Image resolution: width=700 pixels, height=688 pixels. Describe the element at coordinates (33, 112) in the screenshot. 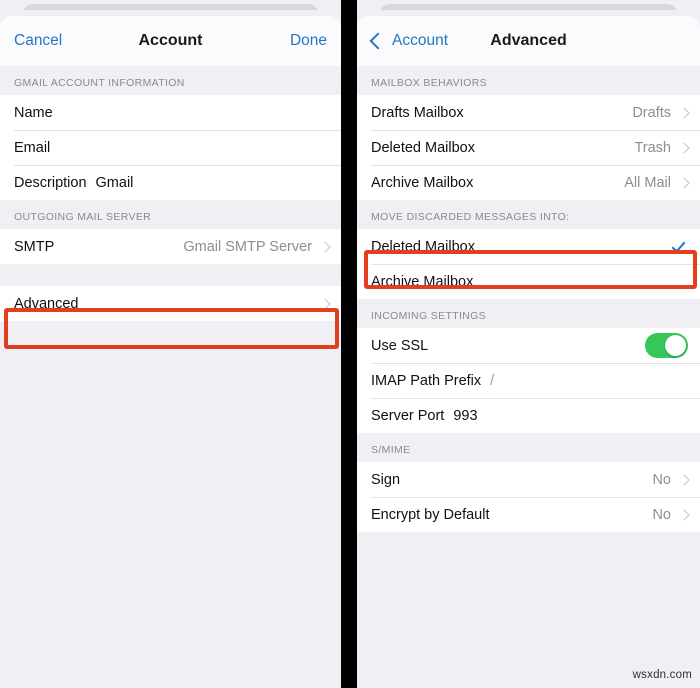

I see `row-name-label: Name` at that location.